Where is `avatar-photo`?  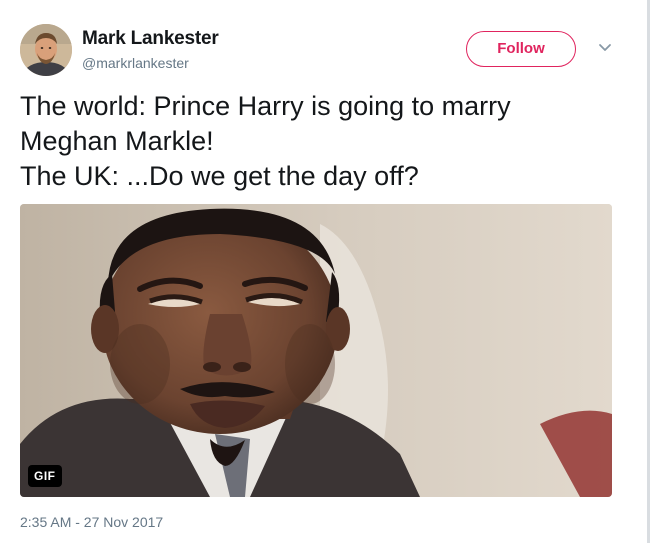
avatar-photo is located at coordinates (46, 50).